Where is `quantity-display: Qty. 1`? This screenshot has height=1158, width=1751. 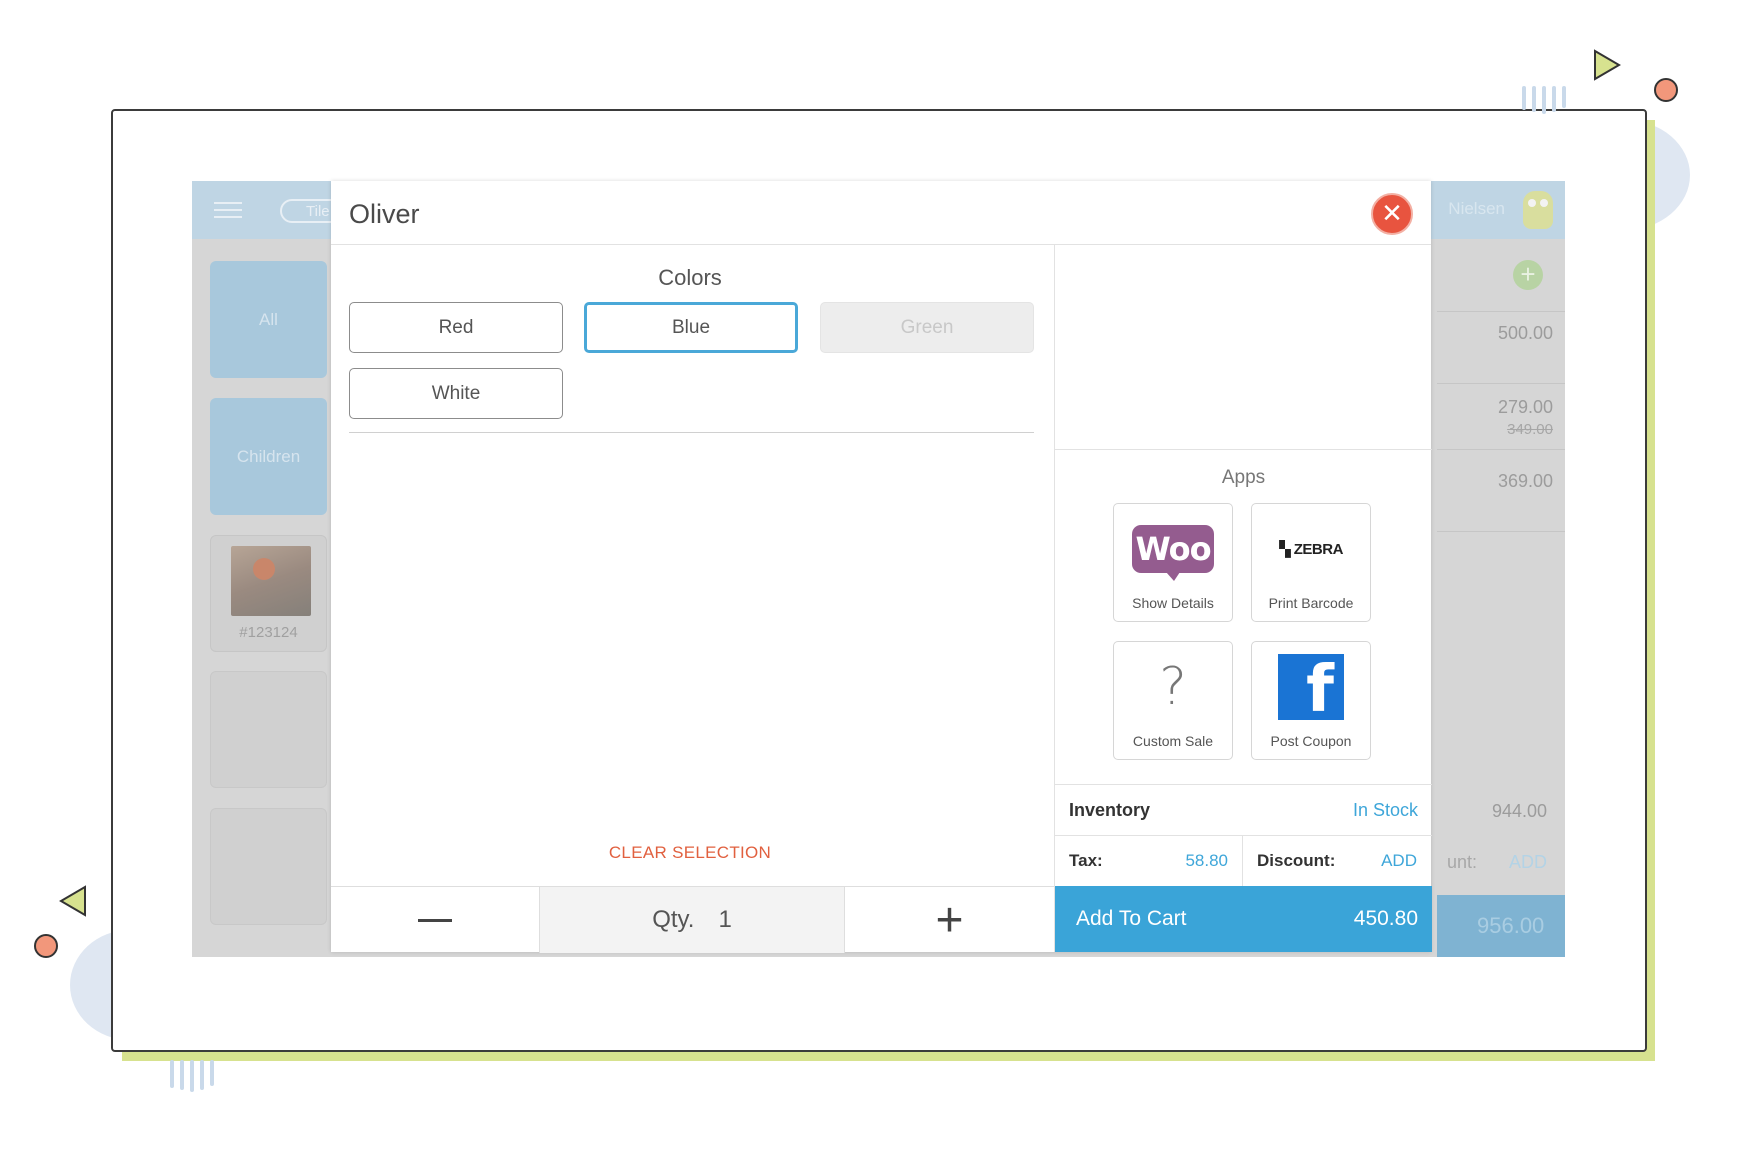
quantity-display: Qty. 1 is located at coordinates (692, 920).